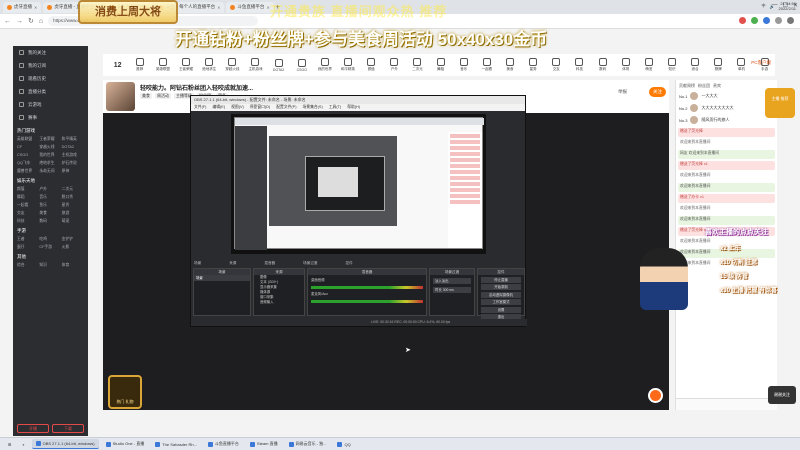 Image resolution: width=800 pixels, height=450 pixels. I want to click on back-icon: ←, so click(7, 21).